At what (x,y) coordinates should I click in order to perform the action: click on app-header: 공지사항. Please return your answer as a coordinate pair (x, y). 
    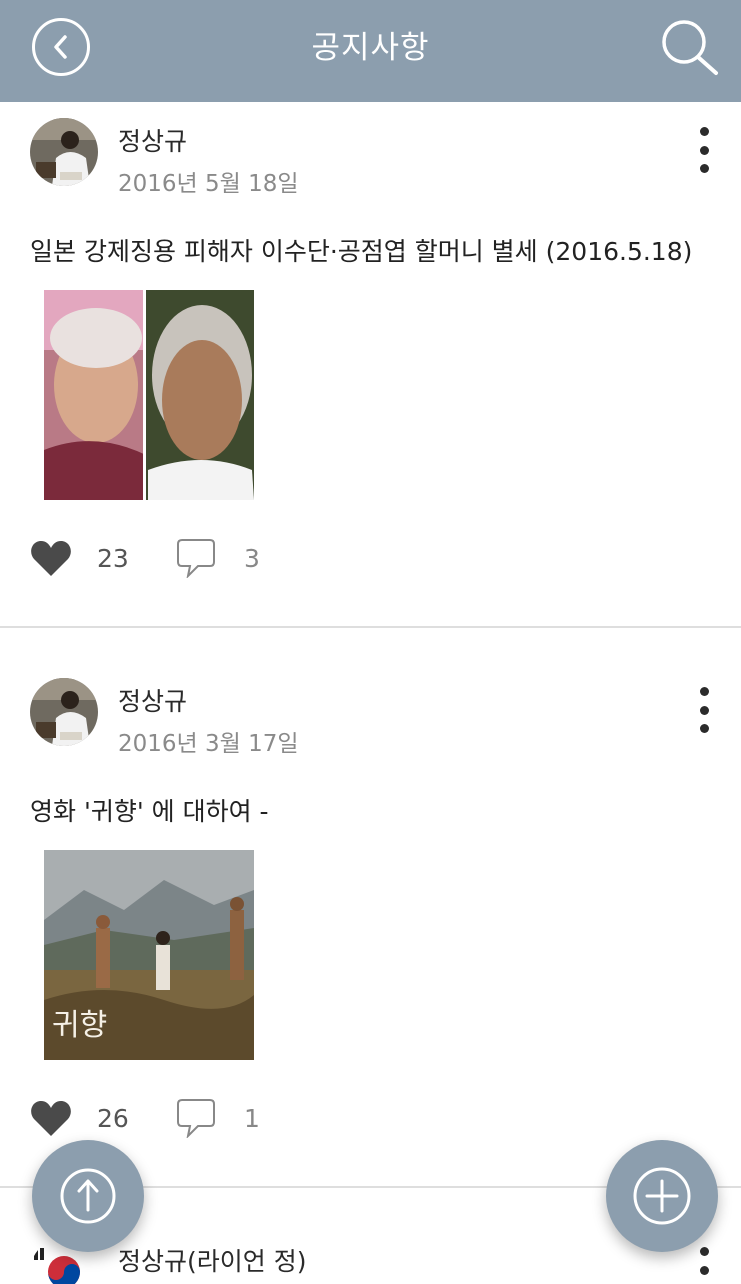
    Looking at the image, I should click on (370, 51).